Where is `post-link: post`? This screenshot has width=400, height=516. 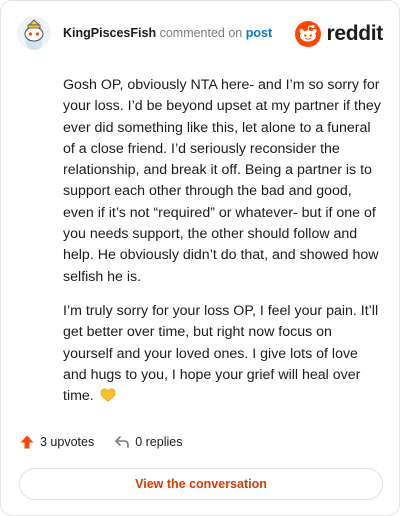 post-link: post is located at coordinates (259, 33).